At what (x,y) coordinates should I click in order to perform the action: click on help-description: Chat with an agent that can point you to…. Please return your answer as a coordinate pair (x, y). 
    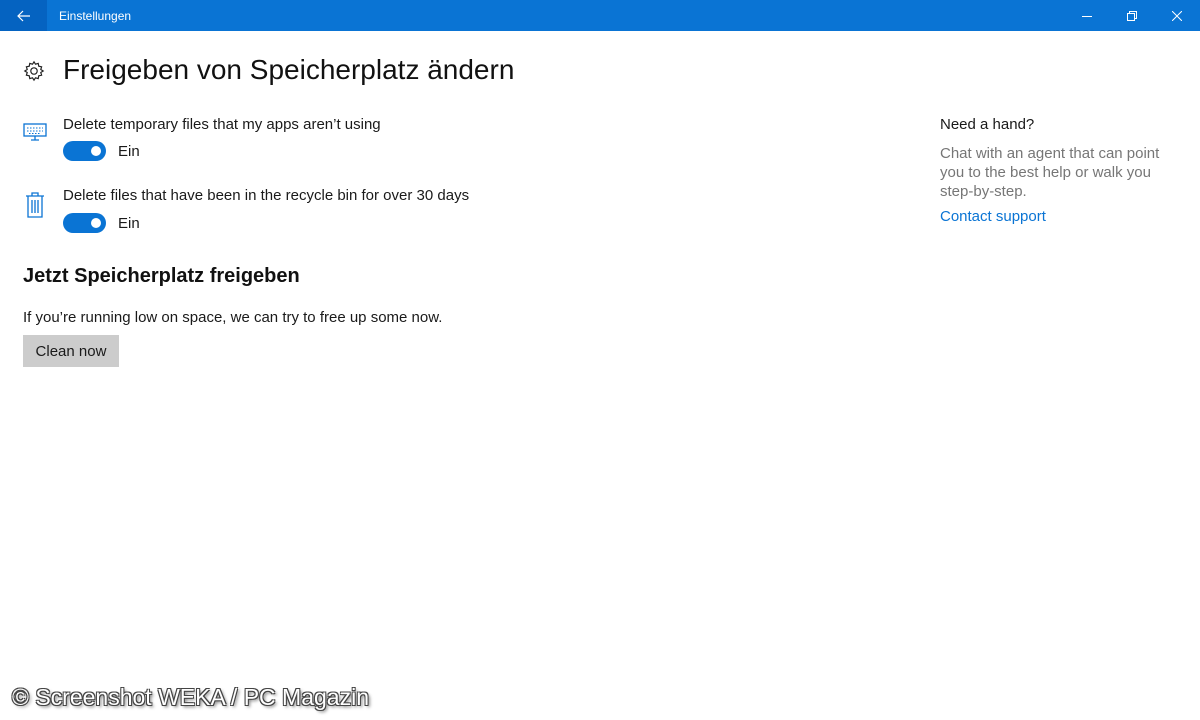
    Looking at the image, I should click on (1050, 172).